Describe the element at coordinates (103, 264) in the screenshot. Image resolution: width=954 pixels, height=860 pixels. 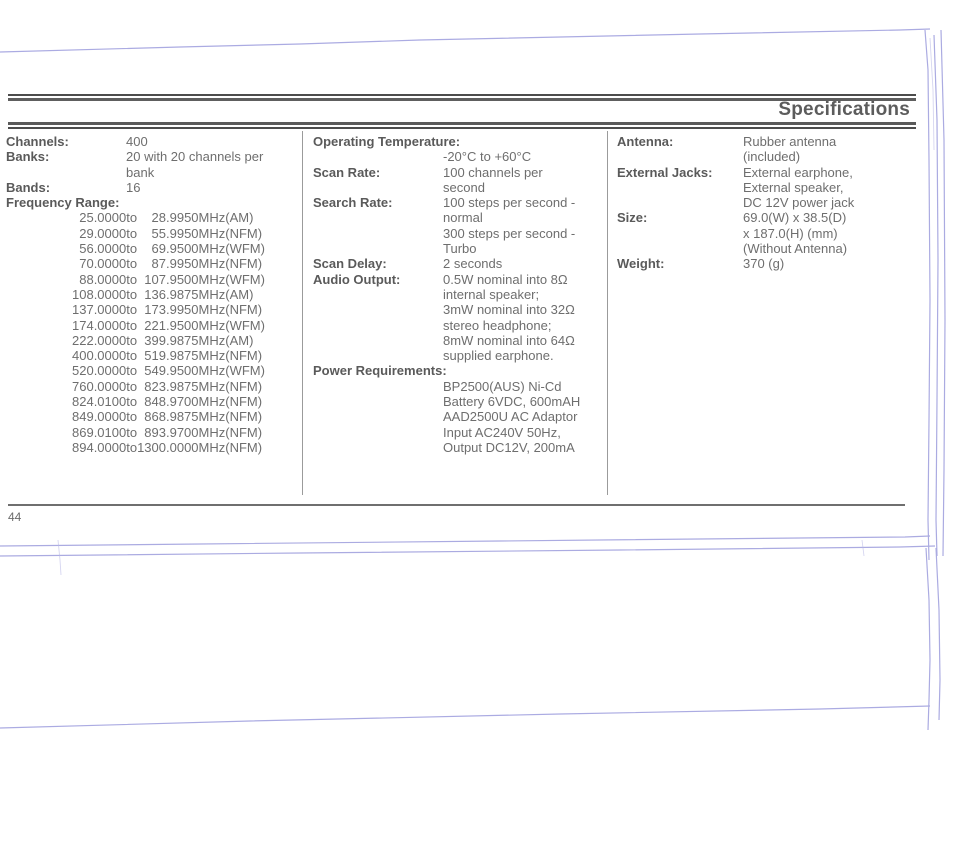
I see `freq-low: 70.0000` at that location.